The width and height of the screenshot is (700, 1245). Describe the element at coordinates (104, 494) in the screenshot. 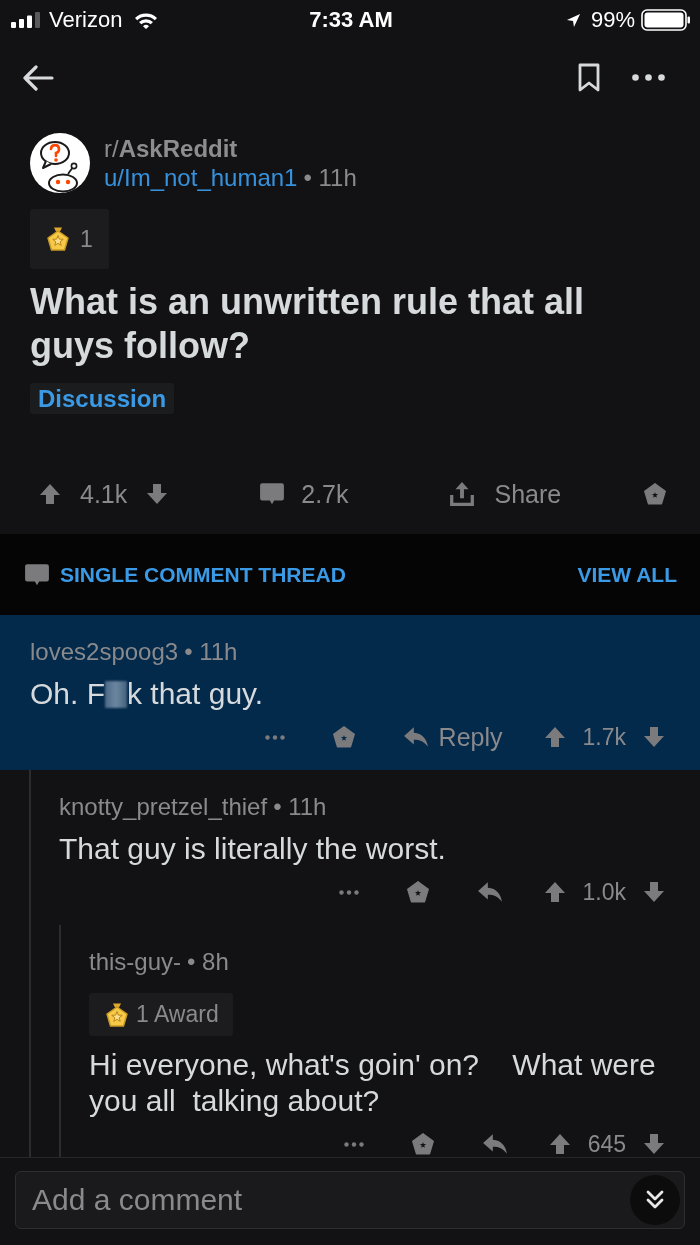

I see `post-score: 4.1k` at that location.